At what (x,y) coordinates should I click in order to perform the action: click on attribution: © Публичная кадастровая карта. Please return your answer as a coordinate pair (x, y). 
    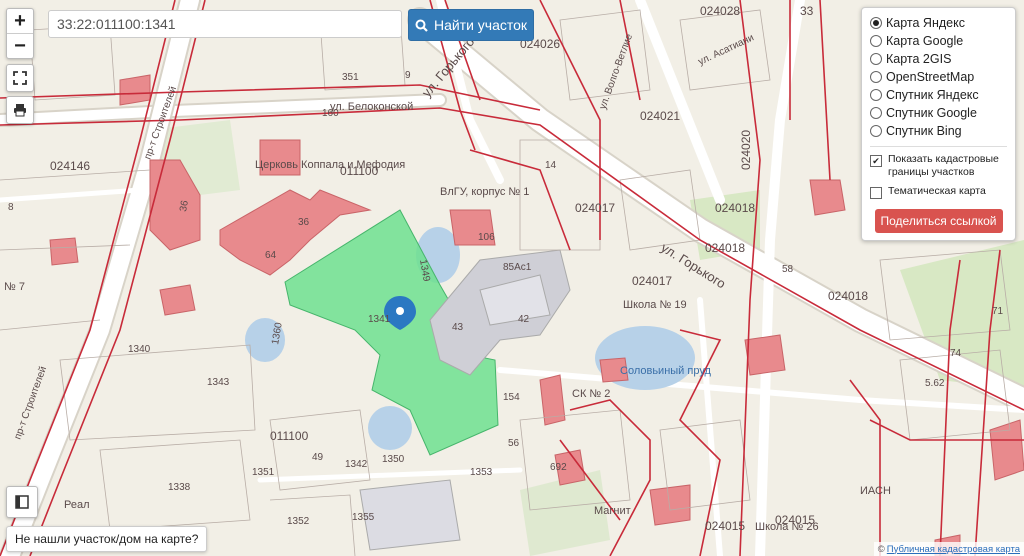
    Looking at the image, I should click on (948, 549).